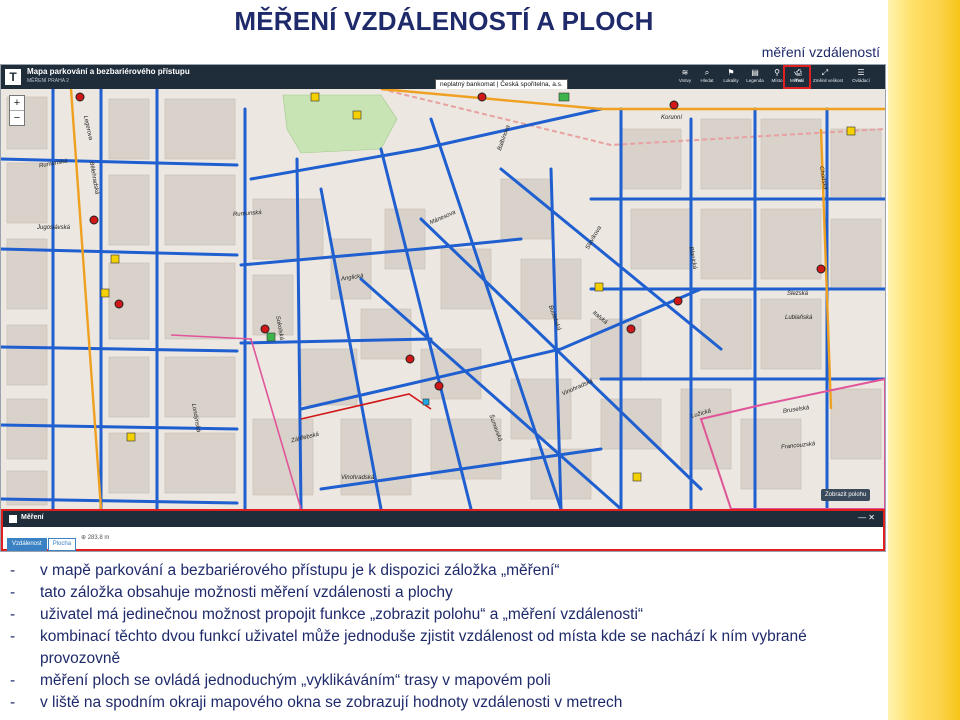 This screenshot has width=960, height=720. What do you see at coordinates (707, 80) in the screenshot?
I see `toolbar-label: Hledat` at bounding box center [707, 80].